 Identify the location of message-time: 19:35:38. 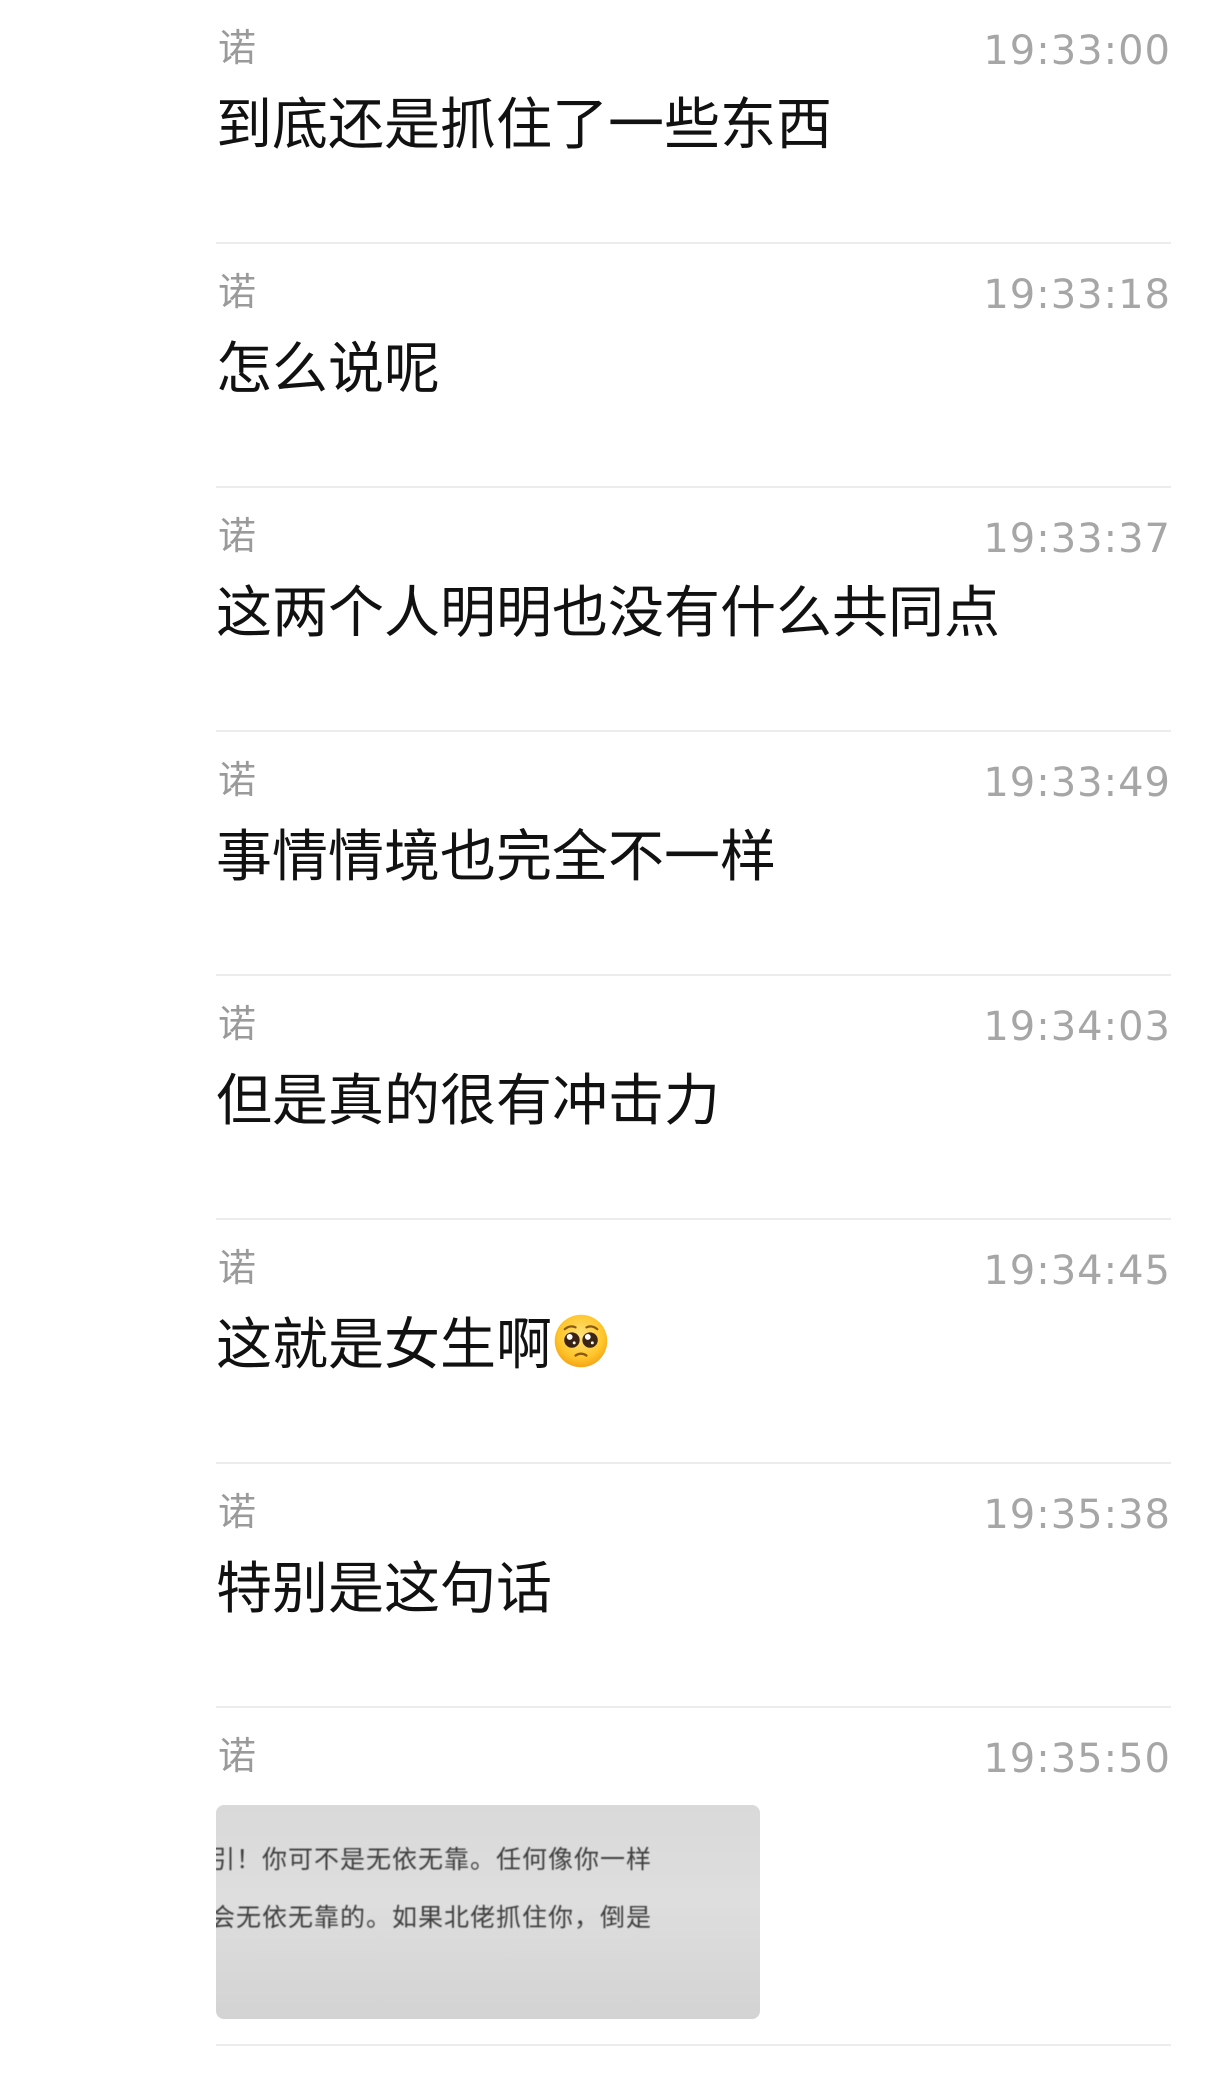
(1077, 1515).